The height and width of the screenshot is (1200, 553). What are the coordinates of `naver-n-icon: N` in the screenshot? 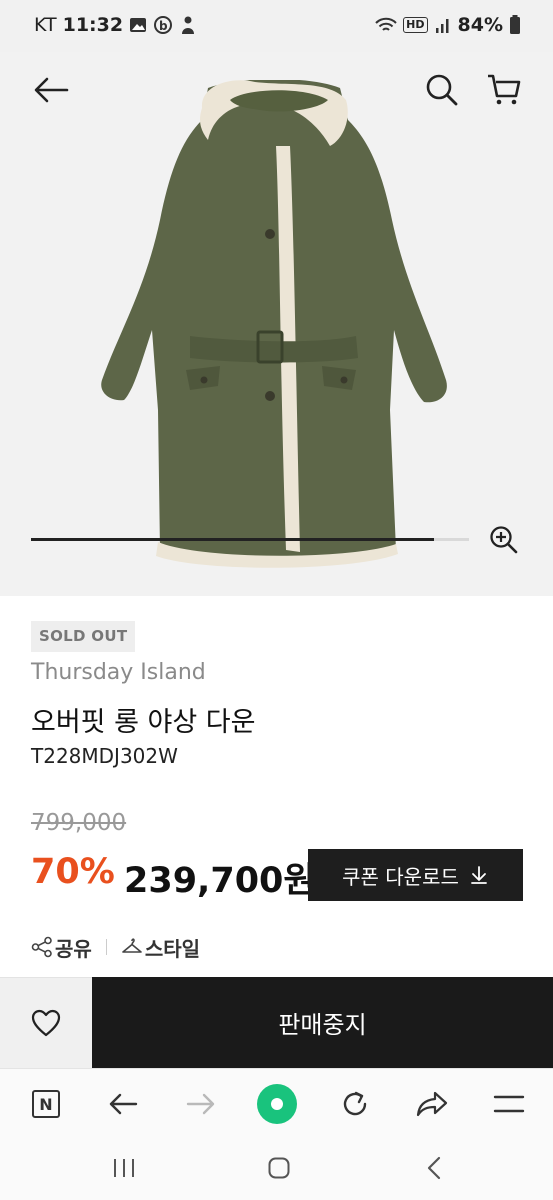 It's located at (46, 1104).